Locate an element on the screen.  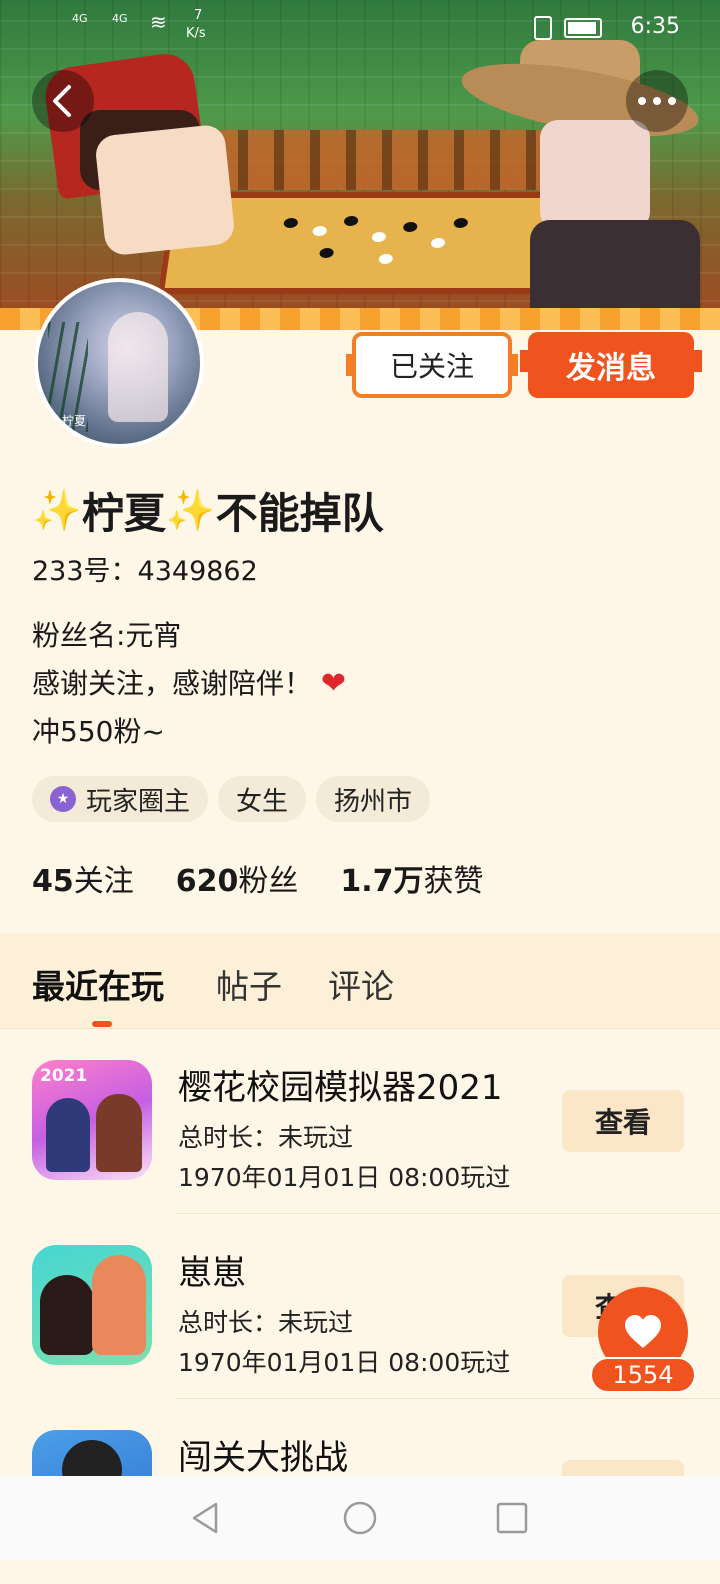
banner-character-right is located at coordinates (585, 175).